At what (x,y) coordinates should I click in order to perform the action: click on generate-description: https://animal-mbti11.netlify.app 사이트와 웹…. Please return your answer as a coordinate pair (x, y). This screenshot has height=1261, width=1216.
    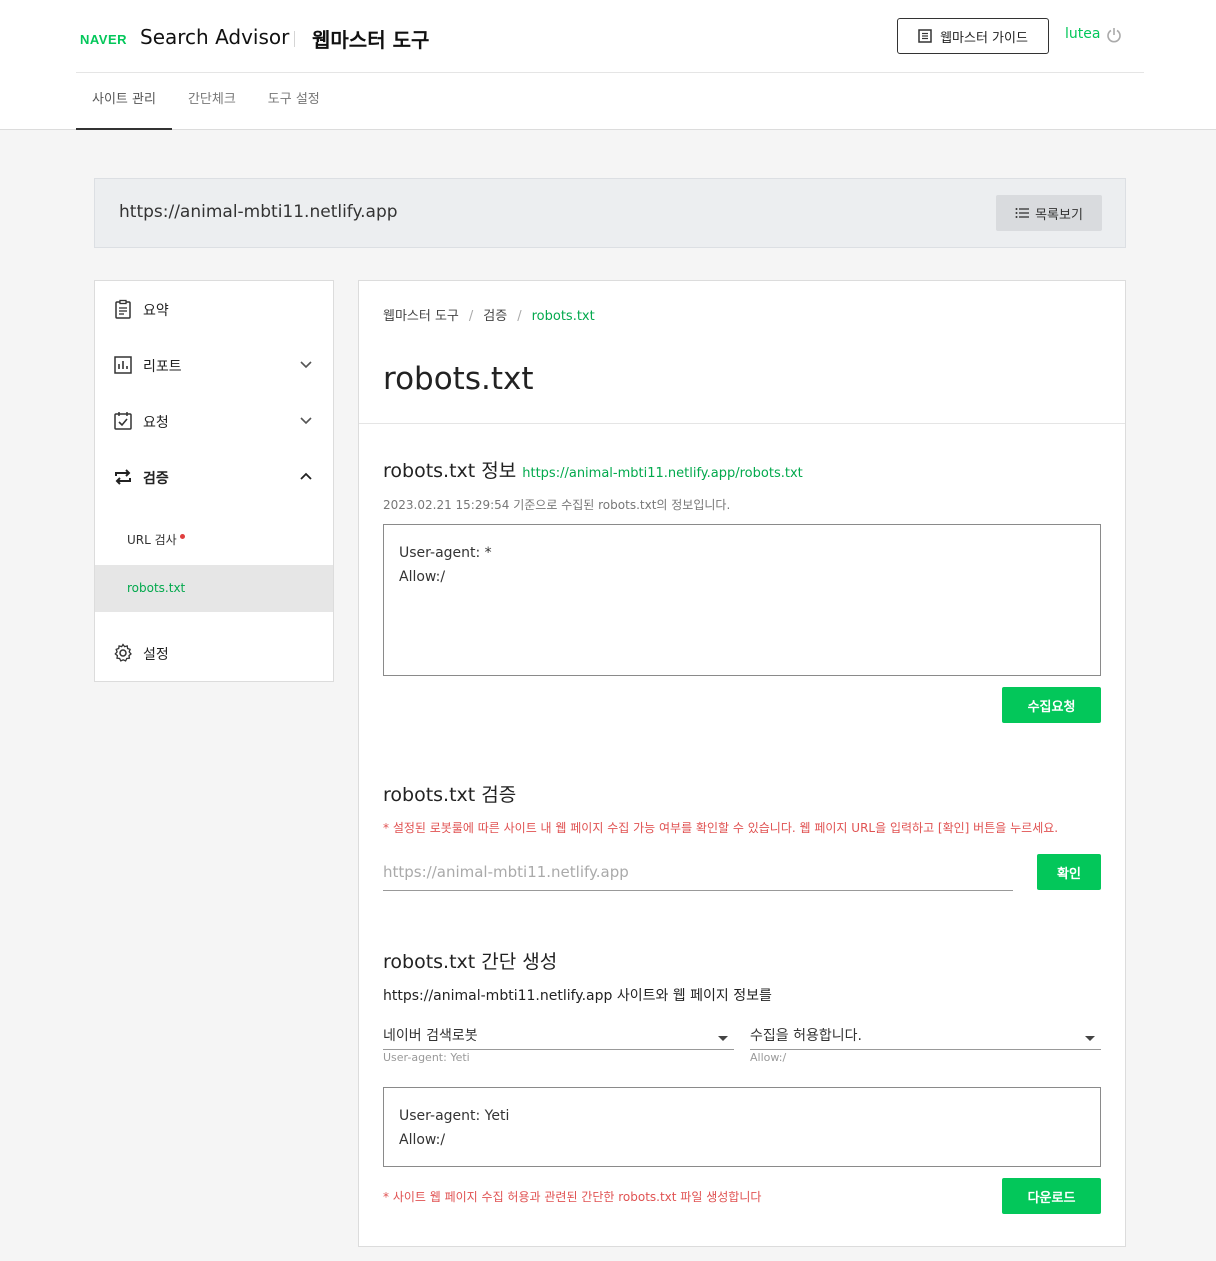
    Looking at the image, I should click on (577, 996).